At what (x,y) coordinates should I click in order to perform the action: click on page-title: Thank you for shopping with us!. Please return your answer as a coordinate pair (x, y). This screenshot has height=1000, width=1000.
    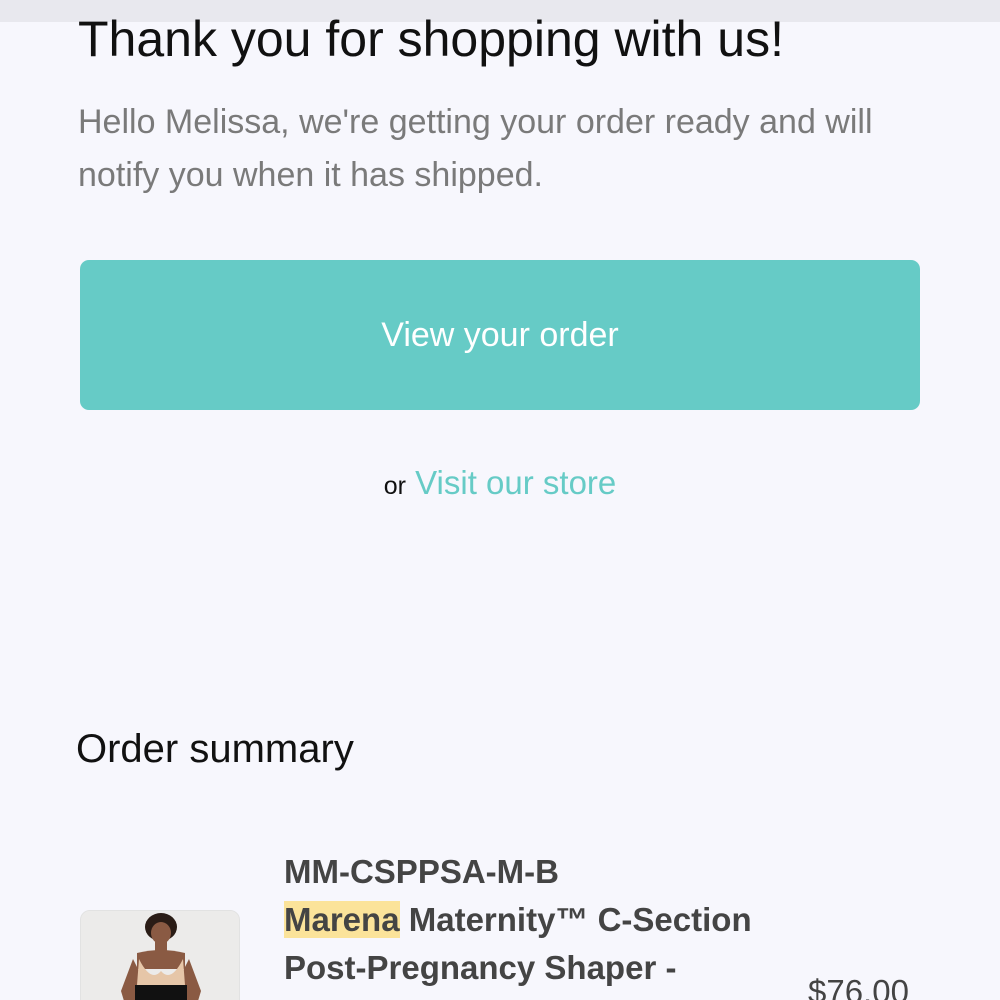
    Looking at the image, I should click on (431, 39).